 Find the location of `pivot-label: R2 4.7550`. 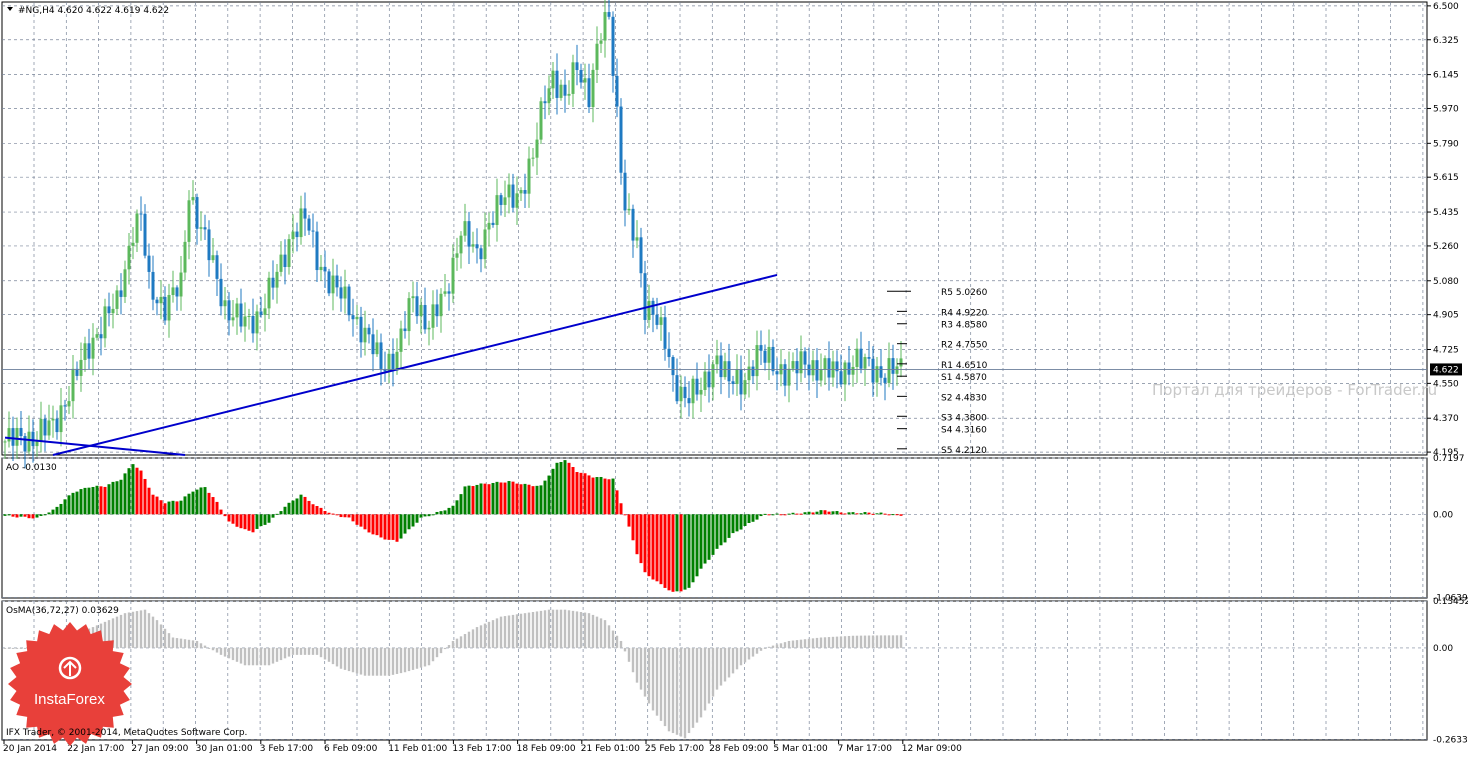

pivot-label: R2 4.7550 is located at coordinates (964, 346).